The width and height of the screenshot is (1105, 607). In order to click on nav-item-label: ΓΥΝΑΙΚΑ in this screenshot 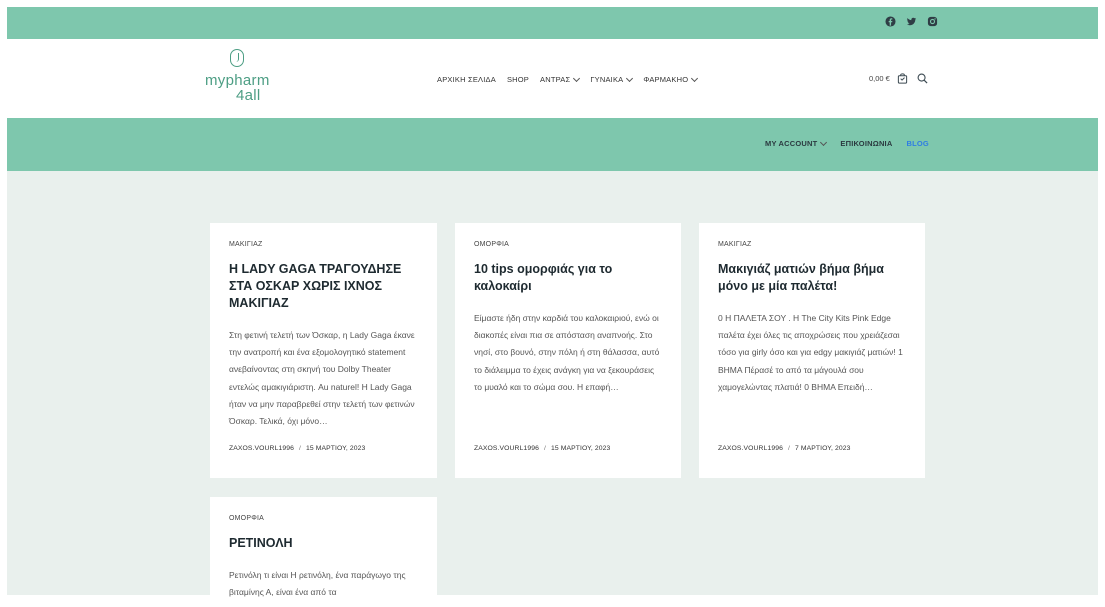, I will do `click(607, 79)`.